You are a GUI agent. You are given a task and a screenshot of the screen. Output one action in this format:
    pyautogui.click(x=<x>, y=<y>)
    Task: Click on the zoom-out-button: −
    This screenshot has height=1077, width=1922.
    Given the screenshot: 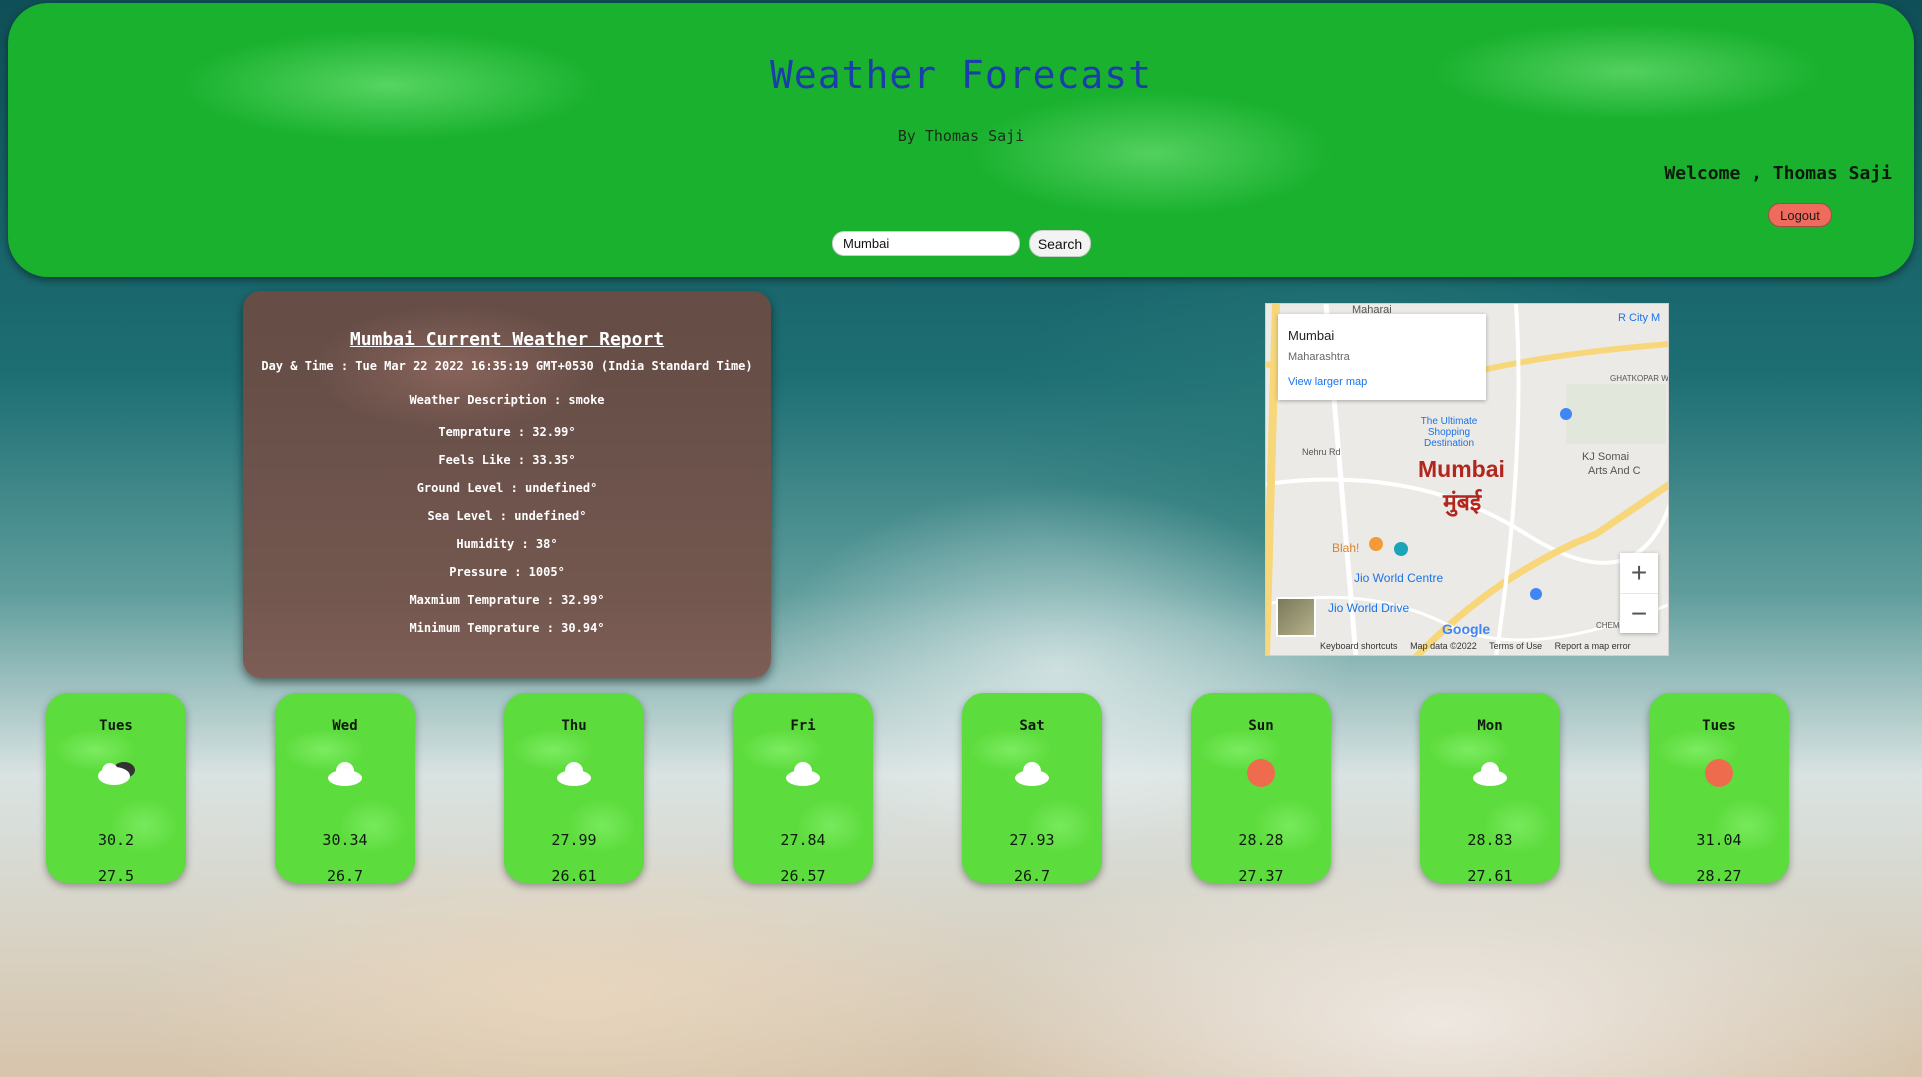 What is the action you would take?
    pyautogui.click(x=1639, y=613)
    